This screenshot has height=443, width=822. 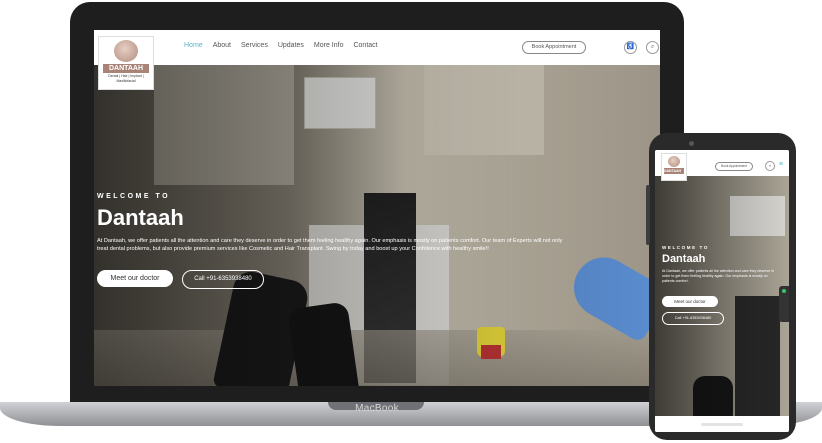 What do you see at coordinates (291, 45) in the screenshot?
I see `nav-updates: Updates` at bounding box center [291, 45].